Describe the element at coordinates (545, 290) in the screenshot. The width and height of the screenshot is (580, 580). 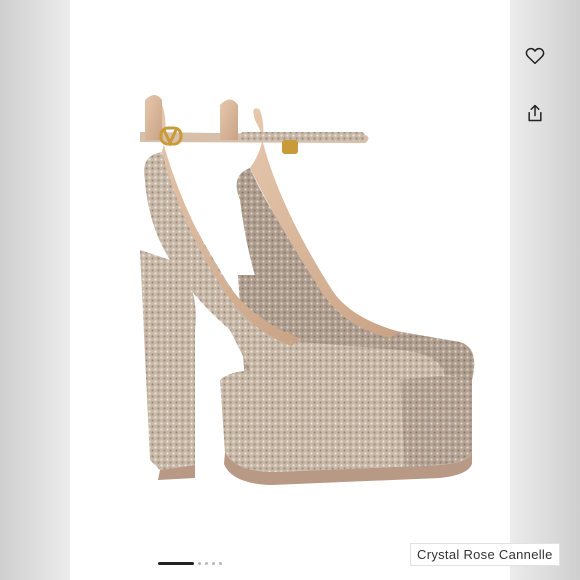
I see `right-backdrop` at that location.